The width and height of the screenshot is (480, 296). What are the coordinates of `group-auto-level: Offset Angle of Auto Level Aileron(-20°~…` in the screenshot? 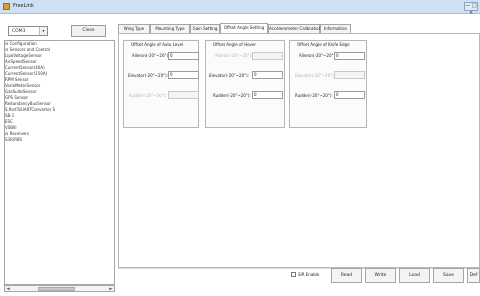 It's located at (161, 84).